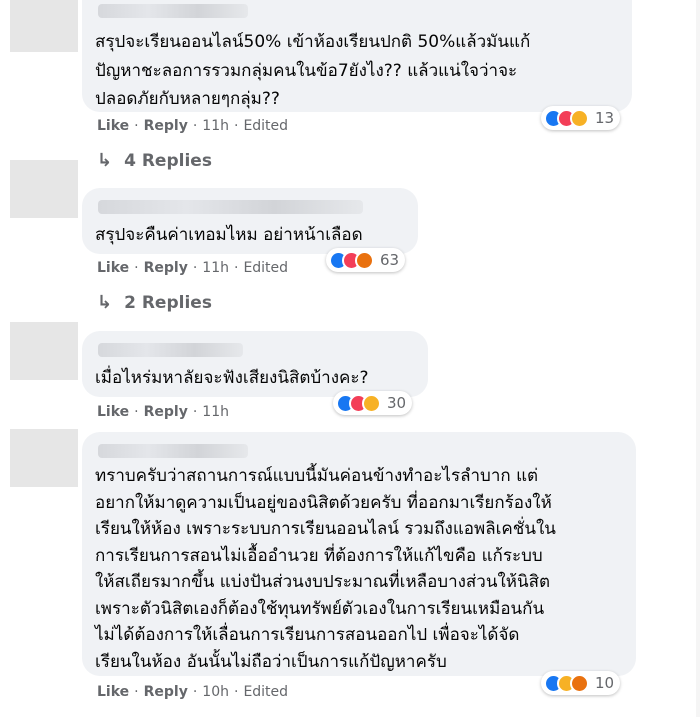 This screenshot has width=700, height=717. I want to click on view-replies-button: ↳ 4 Replies, so click(154, 160).